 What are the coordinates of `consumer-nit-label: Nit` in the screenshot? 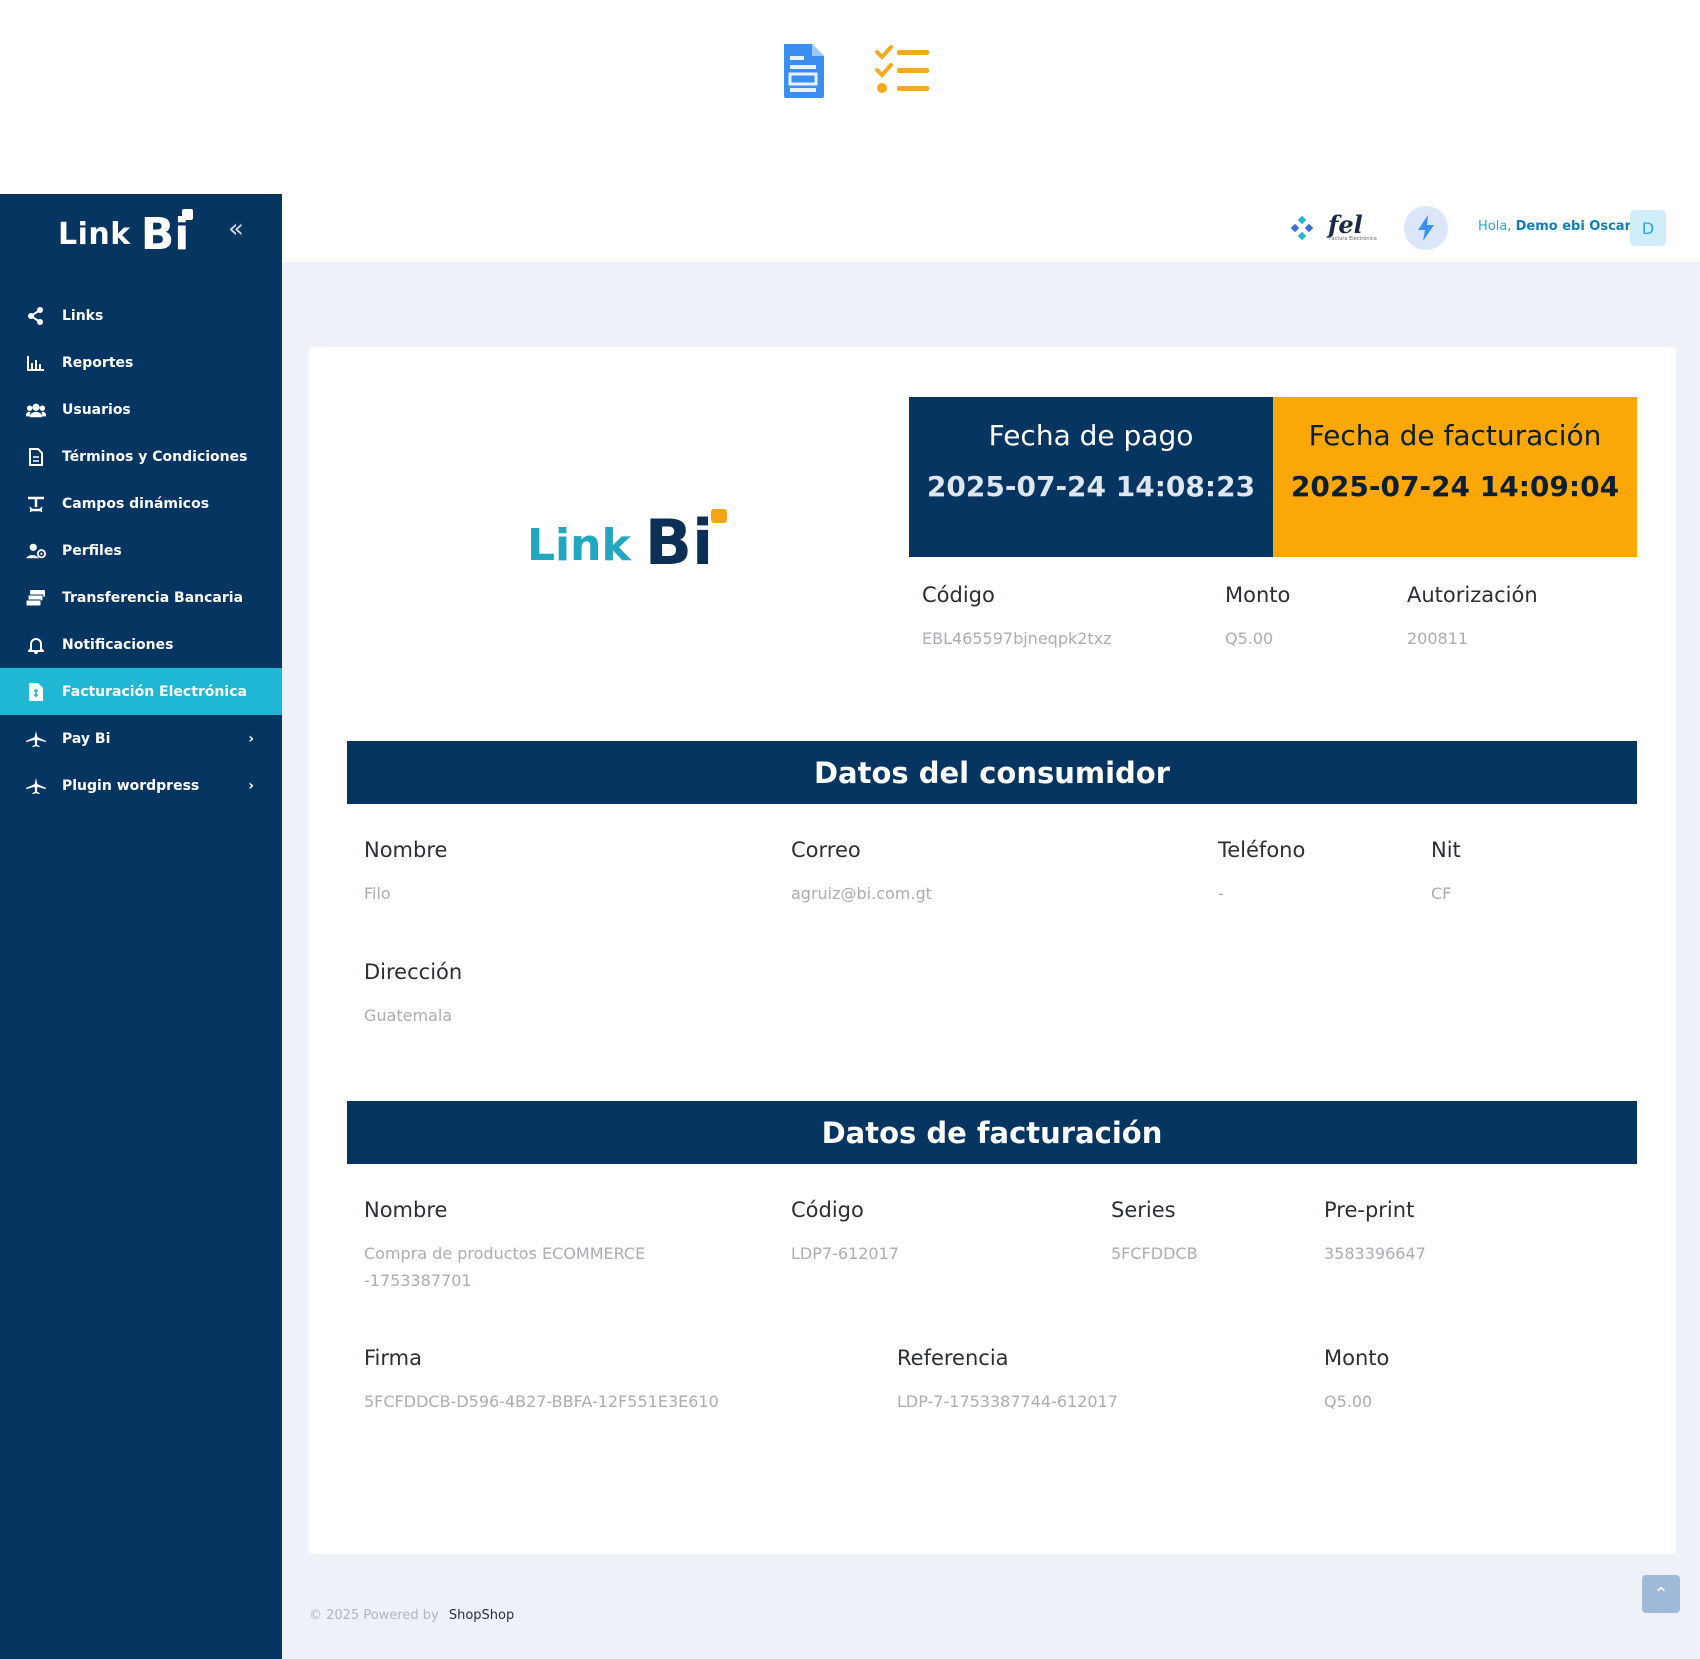 It's located at (1446, 850).